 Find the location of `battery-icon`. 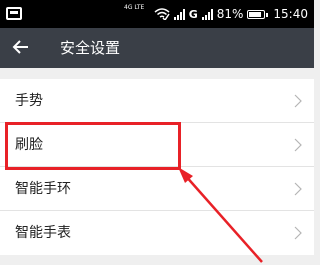

battery-icon is located at coordinates (258, 14).